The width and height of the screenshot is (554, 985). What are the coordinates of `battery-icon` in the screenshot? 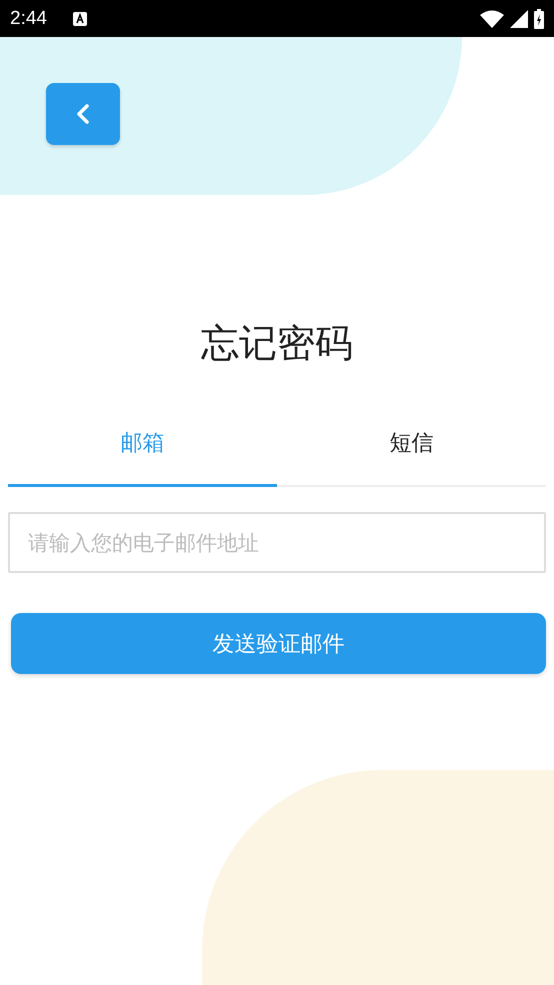 It's located at (539, 18).